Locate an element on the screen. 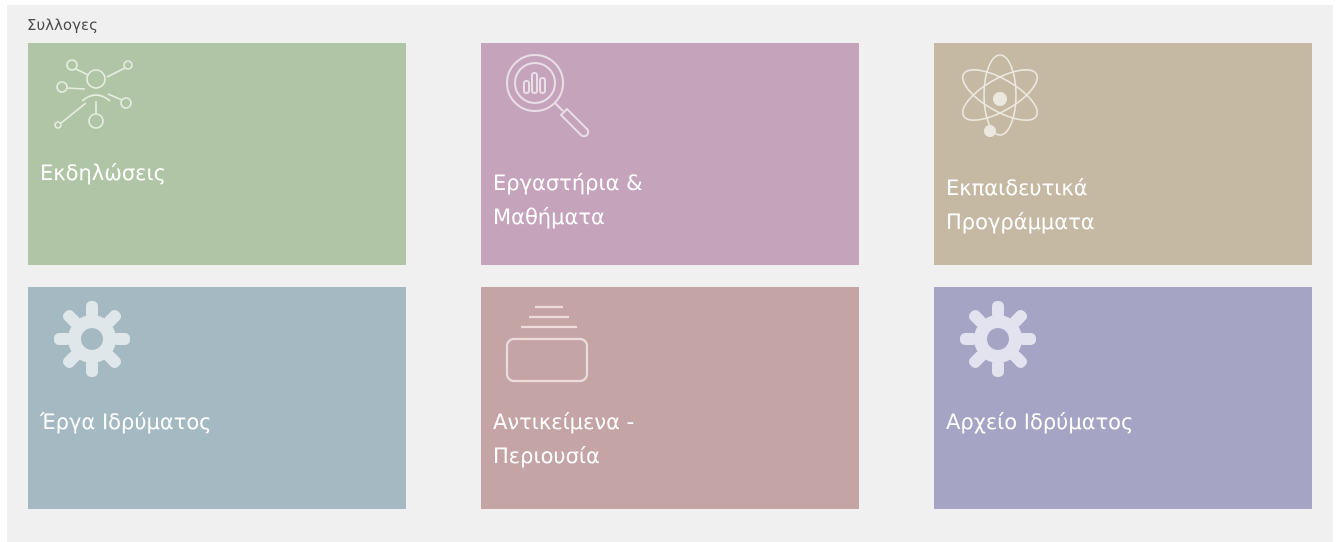  network-people-icon is located at coordinates (94, 95).